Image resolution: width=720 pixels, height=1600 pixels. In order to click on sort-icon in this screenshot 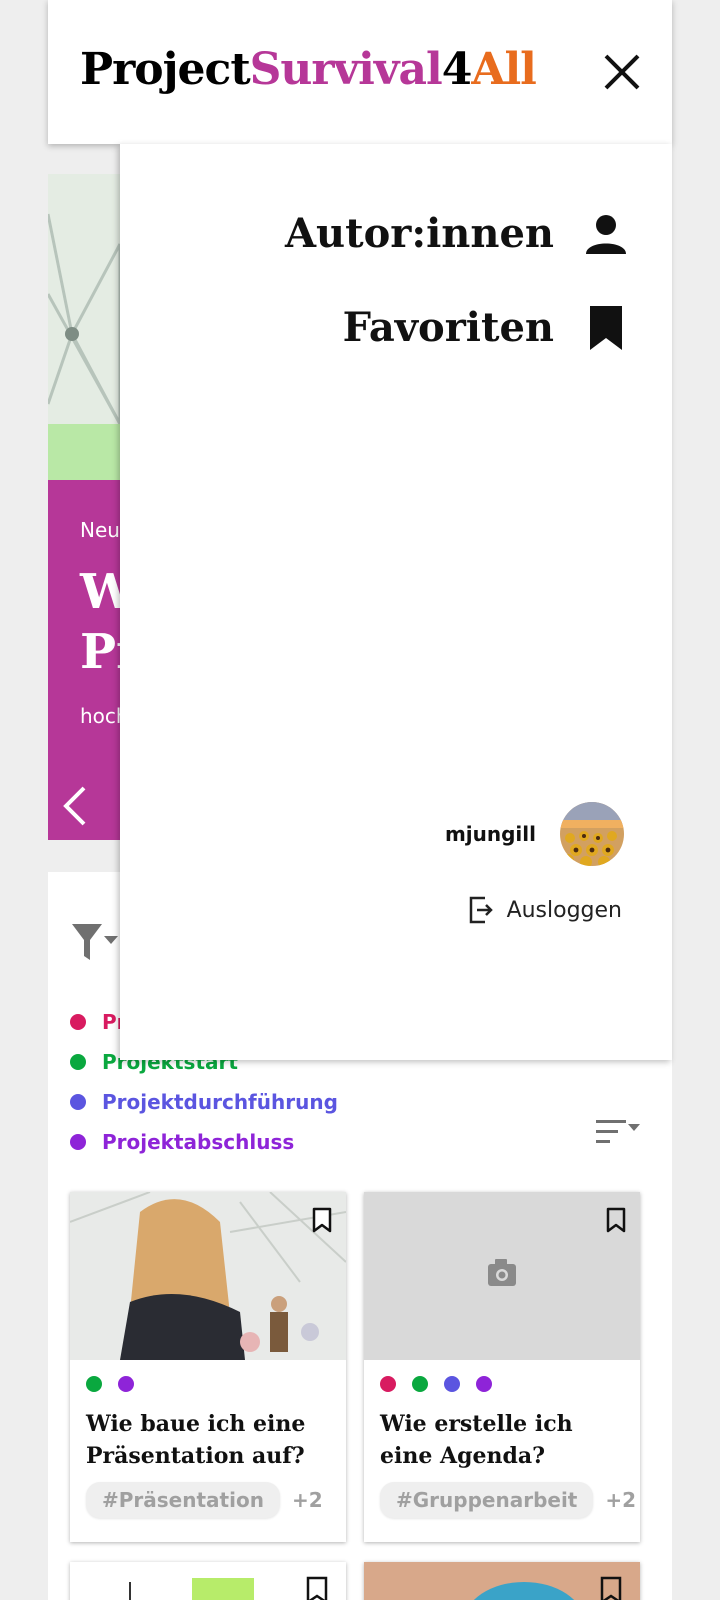, I will do `click(618, 1131)`.